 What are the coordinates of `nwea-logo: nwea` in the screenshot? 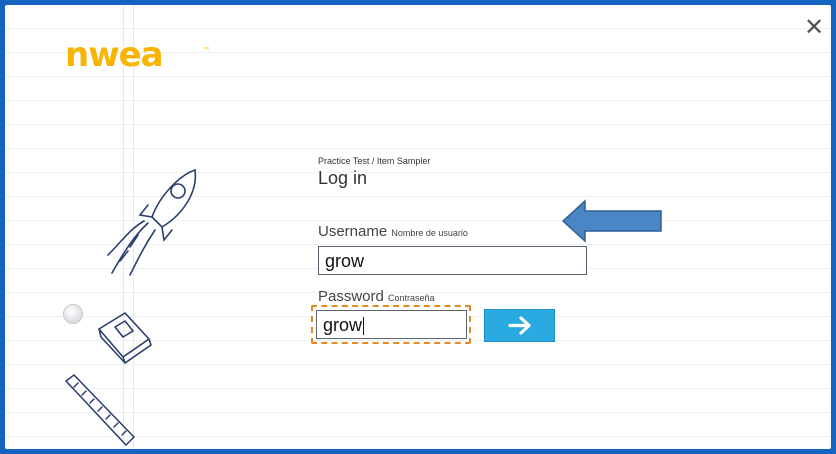 It's located at (114, 55).